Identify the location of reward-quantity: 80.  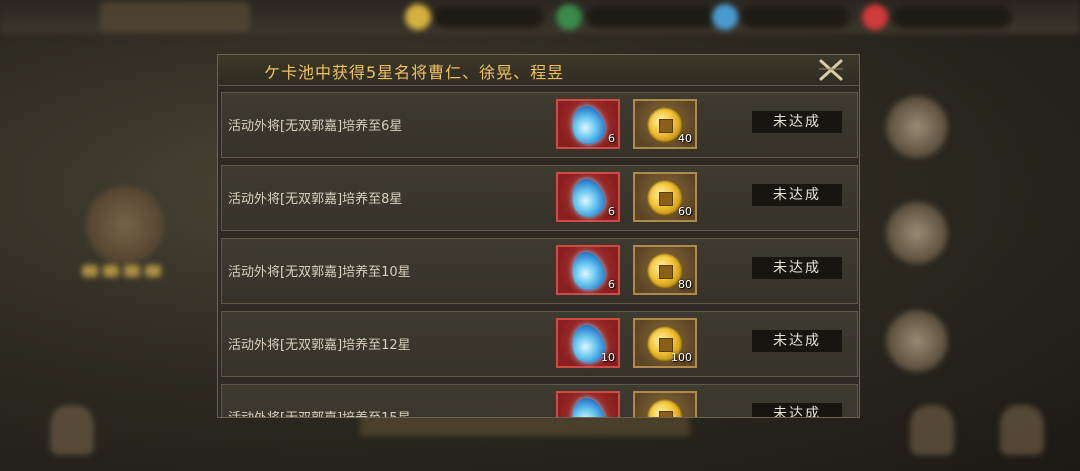
(685, 284).